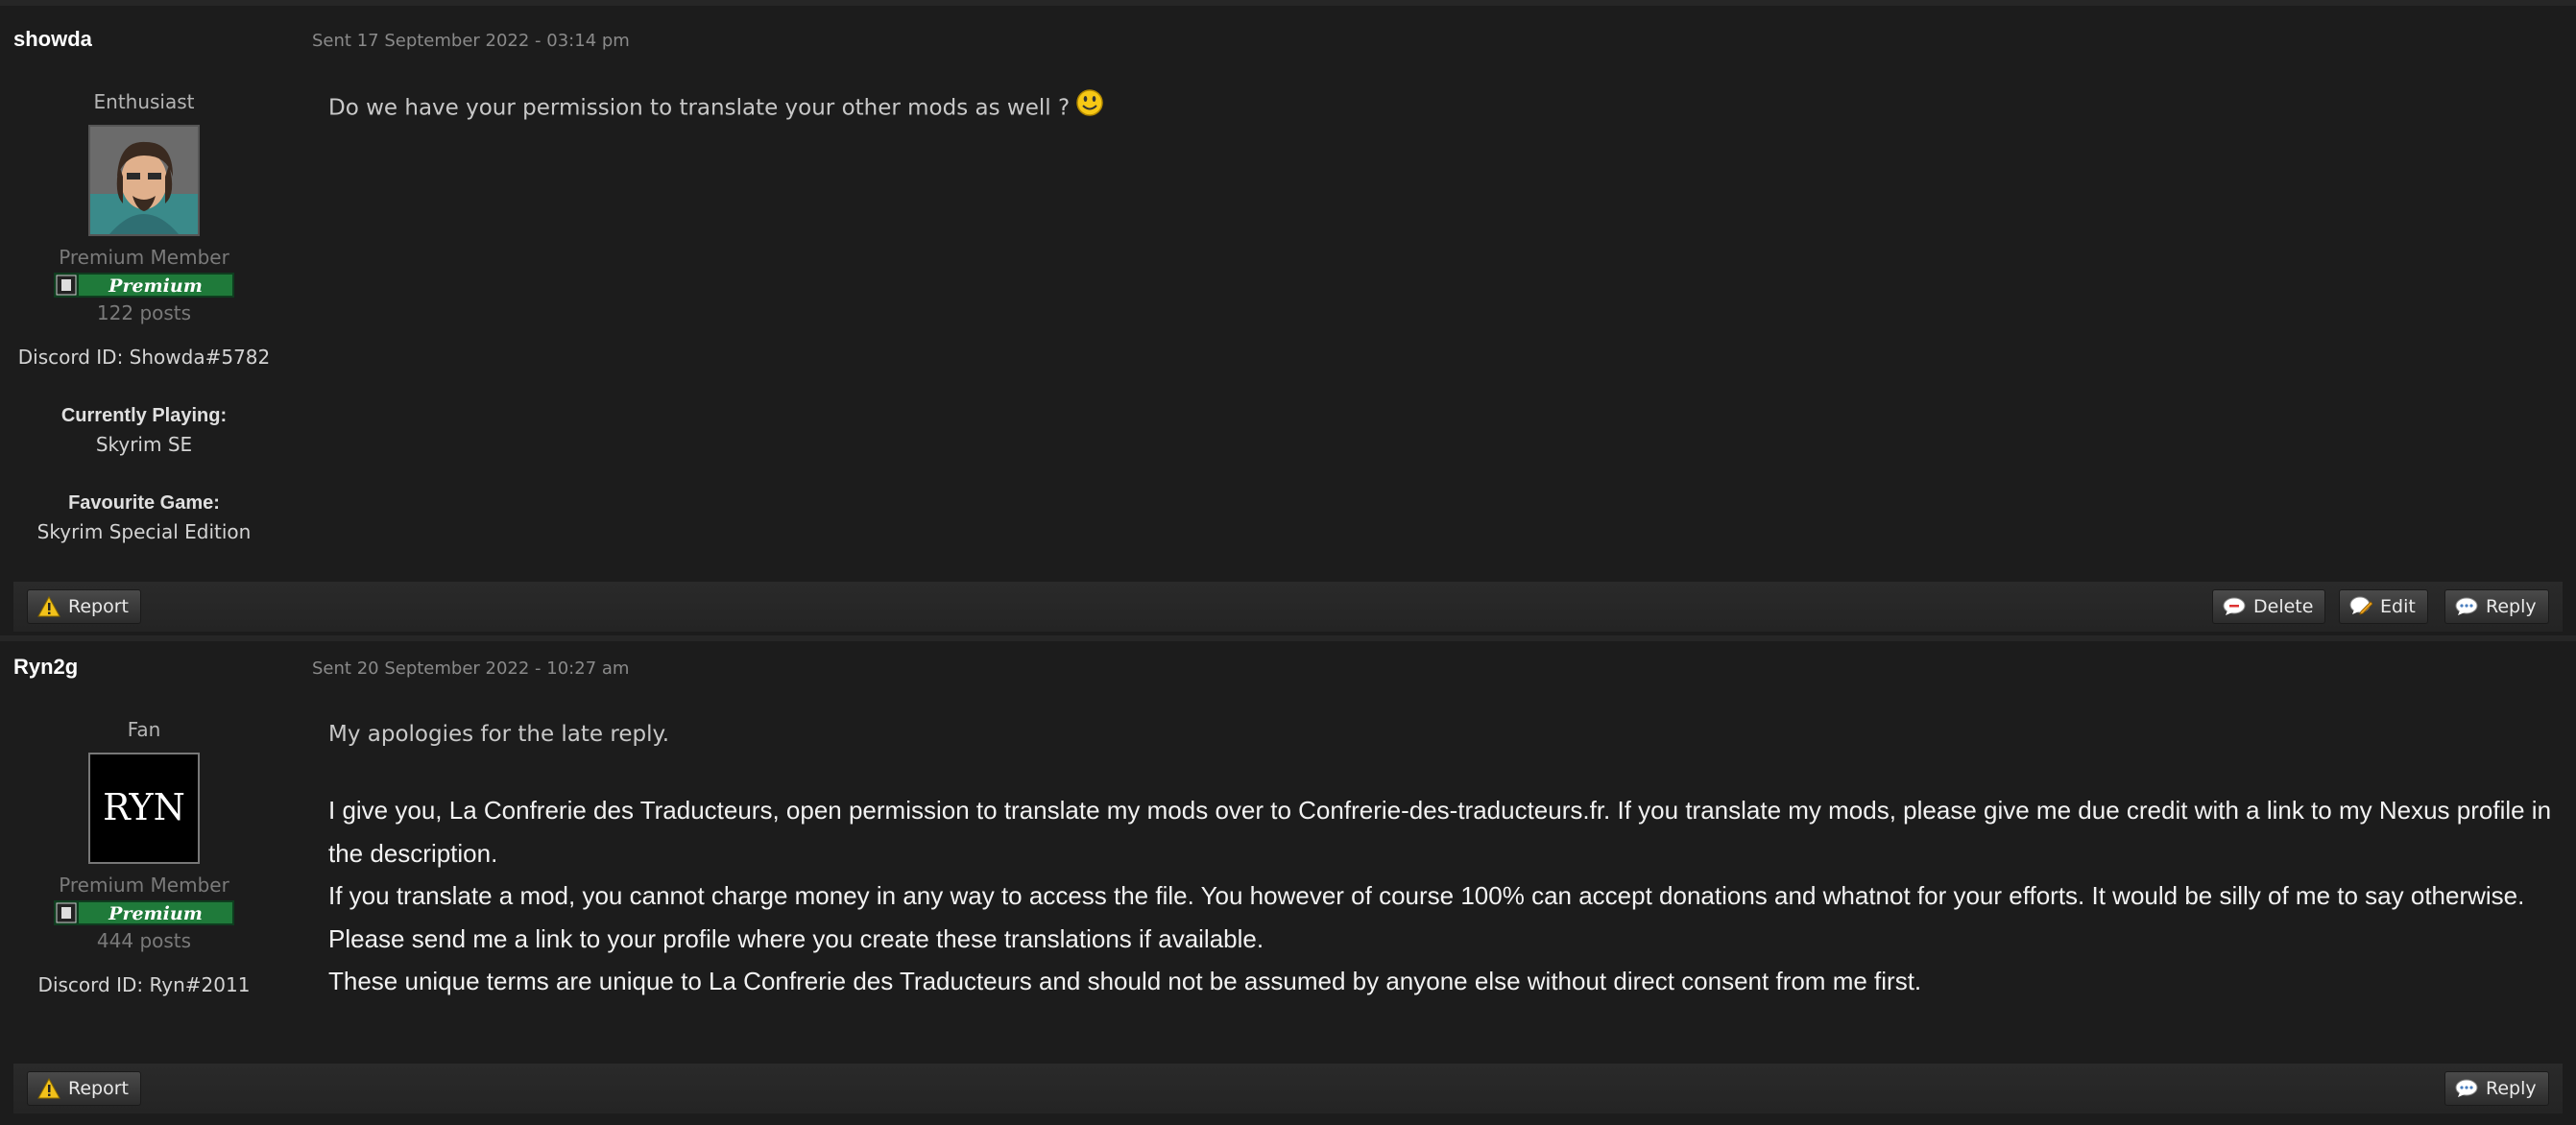 The height and width of the screenshot is (1125, 2576). I want to click on avatar, so click(144, 180).